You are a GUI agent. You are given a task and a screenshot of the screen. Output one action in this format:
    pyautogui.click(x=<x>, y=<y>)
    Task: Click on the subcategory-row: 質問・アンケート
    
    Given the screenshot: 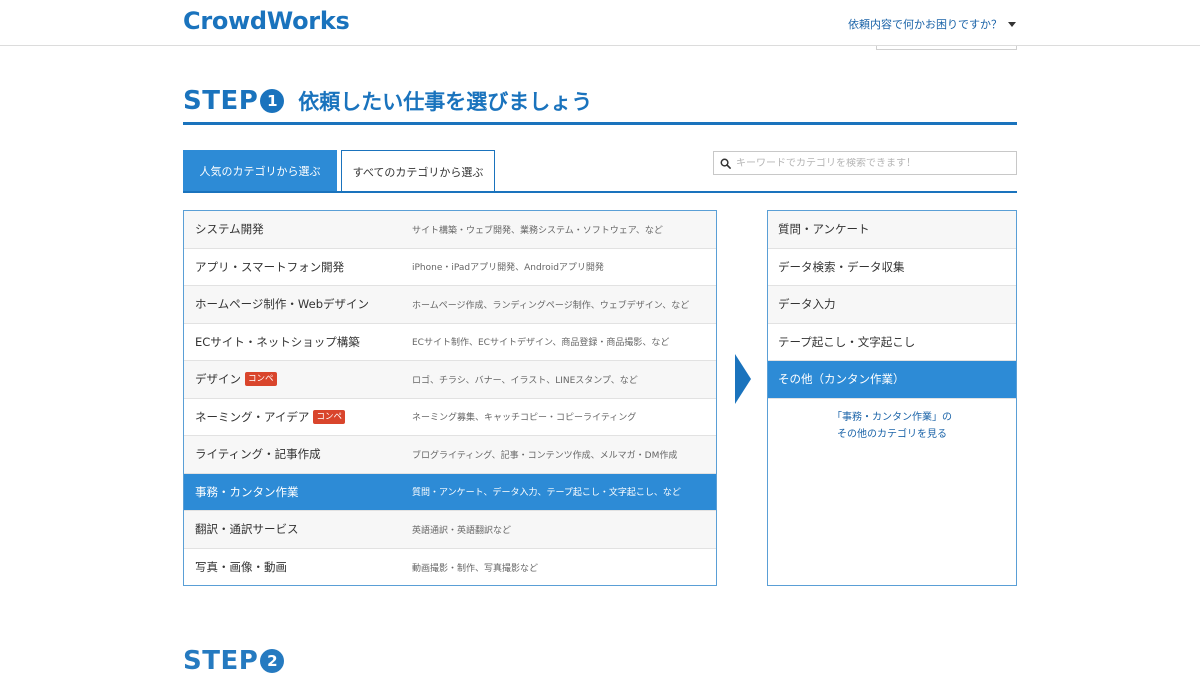 What is the action you would take?
    pyautogui.click(x=892, y=230)
    